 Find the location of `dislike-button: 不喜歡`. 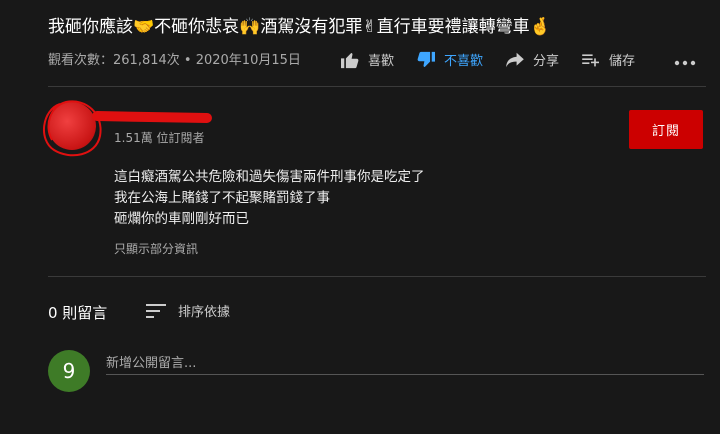

dislike-button: 不喜歡 is located at coordinates (449, 59).